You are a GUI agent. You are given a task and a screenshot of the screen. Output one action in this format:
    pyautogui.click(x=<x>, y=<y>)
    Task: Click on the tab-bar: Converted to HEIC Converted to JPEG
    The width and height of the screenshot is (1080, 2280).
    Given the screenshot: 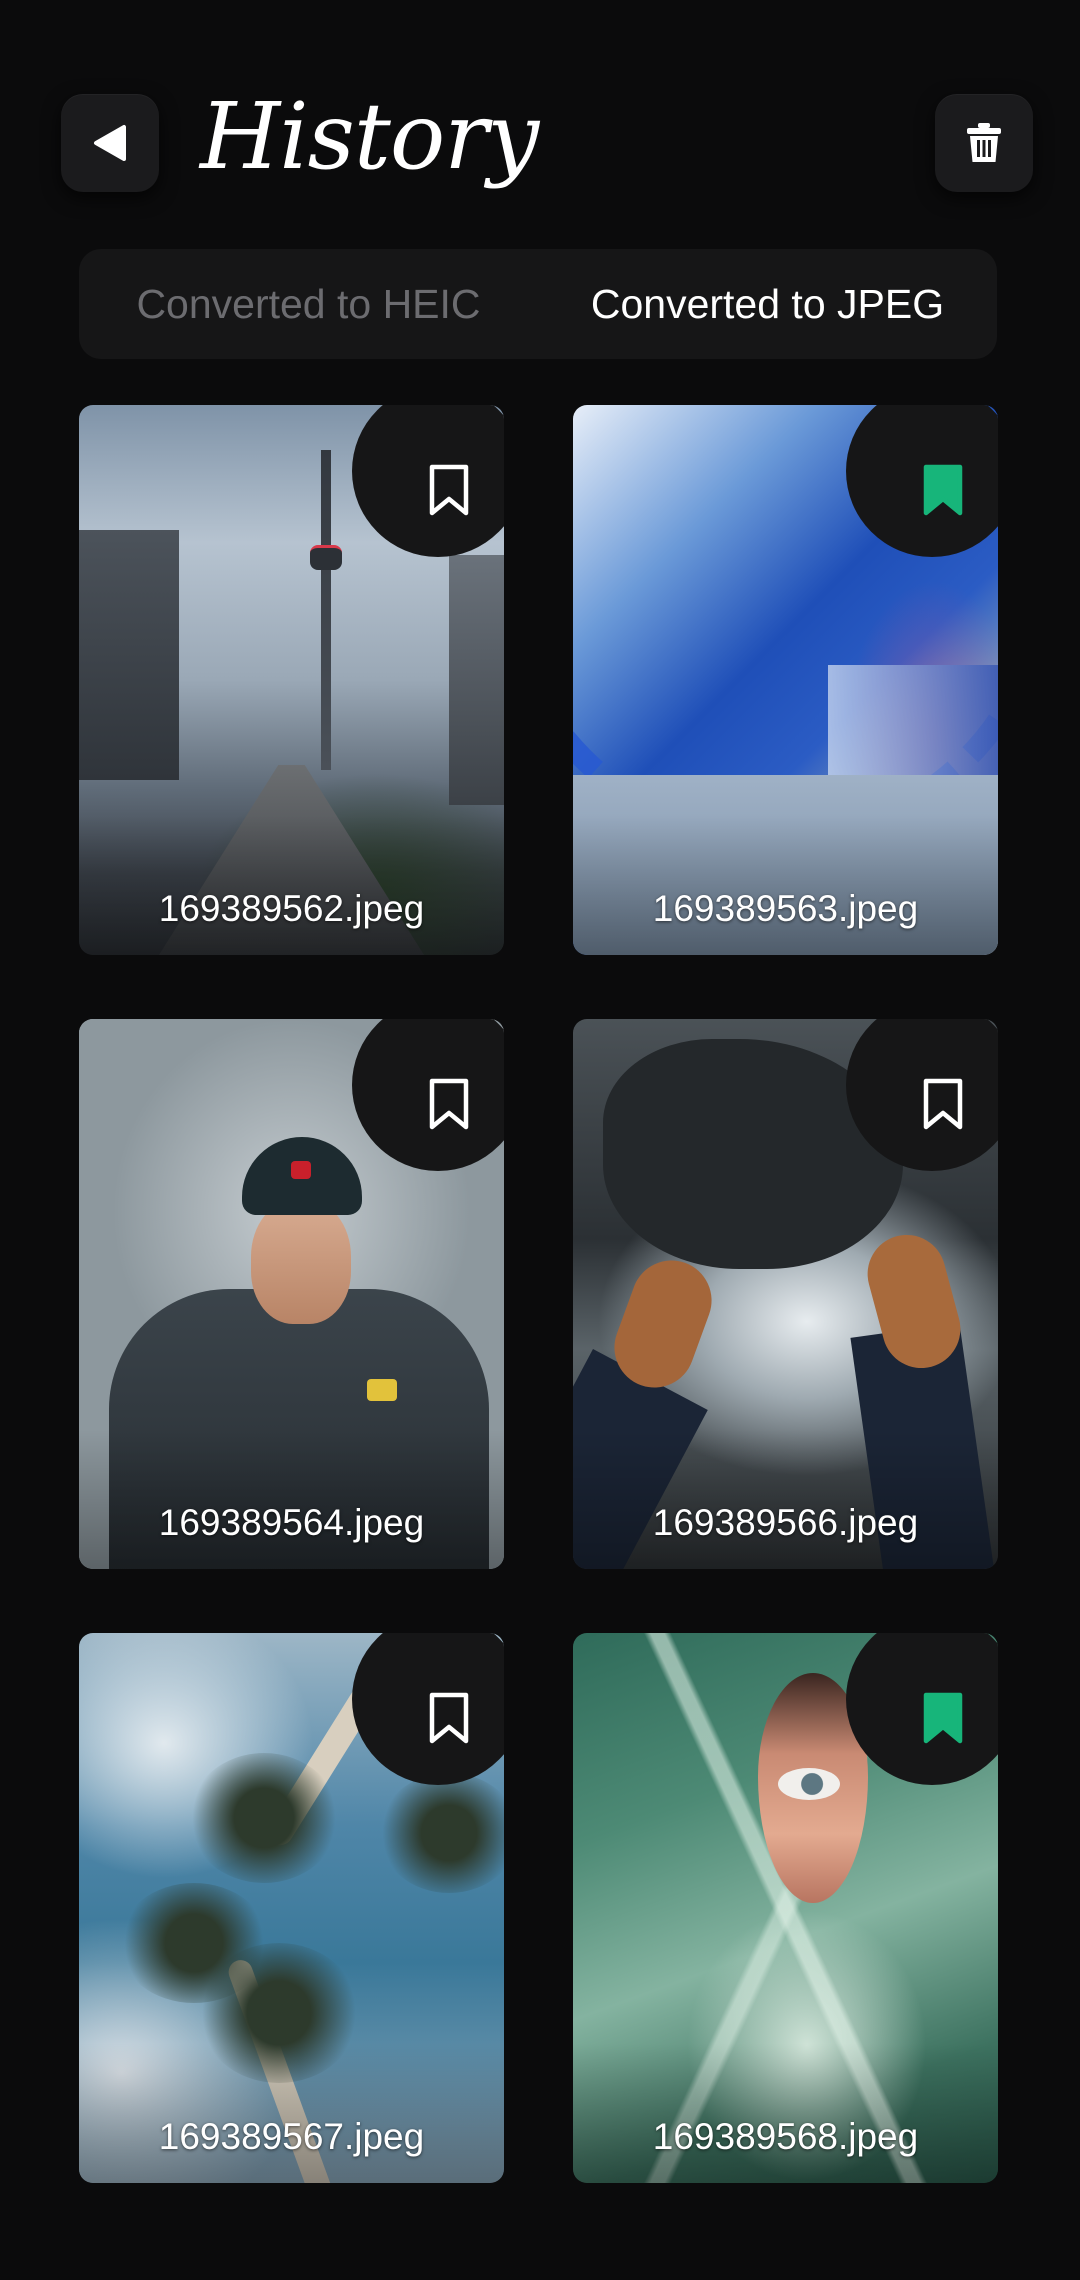 What is the action you would take?
    pyautogui.click(x=538, y=304)
    